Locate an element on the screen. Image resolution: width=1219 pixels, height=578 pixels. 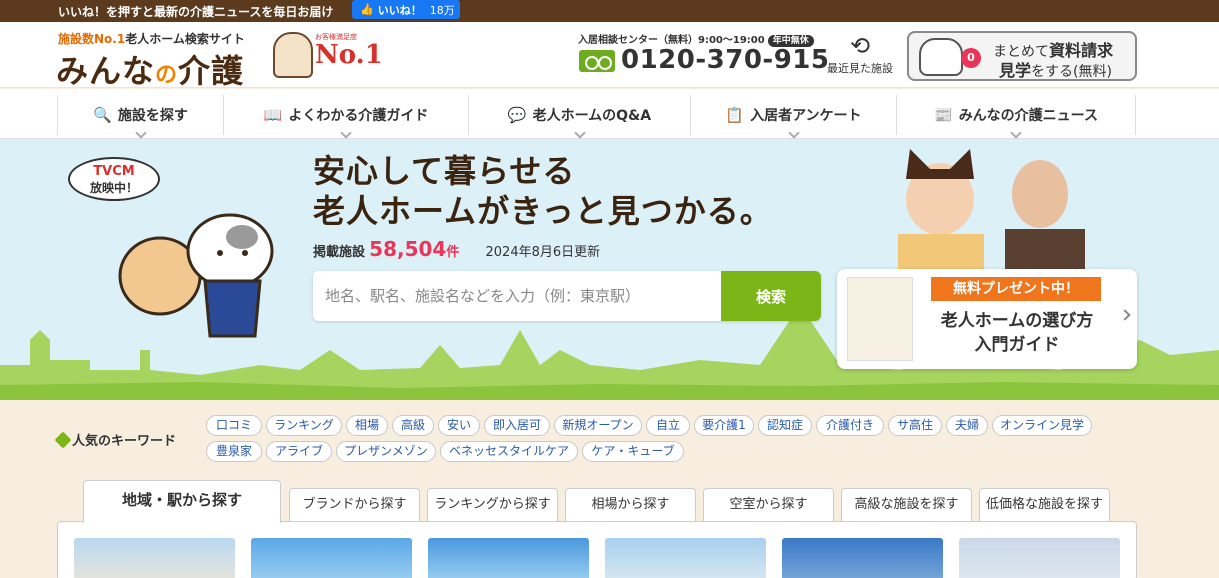
chevron-right-icon is located at coordinates (1125, 315).